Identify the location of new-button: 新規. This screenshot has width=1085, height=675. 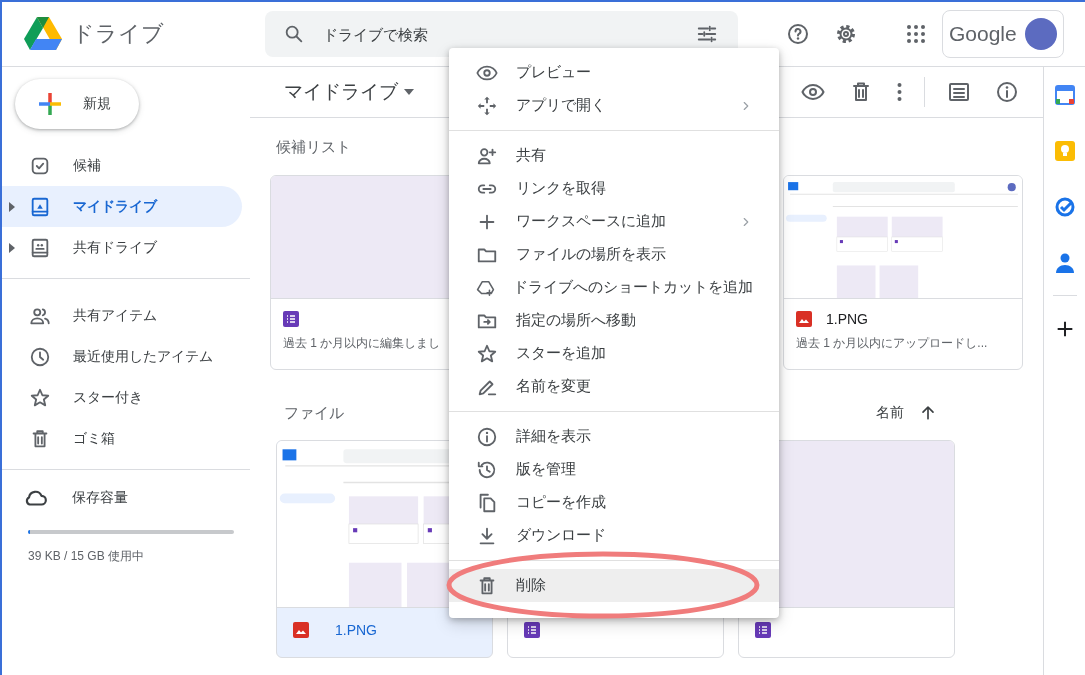
(77, 104).